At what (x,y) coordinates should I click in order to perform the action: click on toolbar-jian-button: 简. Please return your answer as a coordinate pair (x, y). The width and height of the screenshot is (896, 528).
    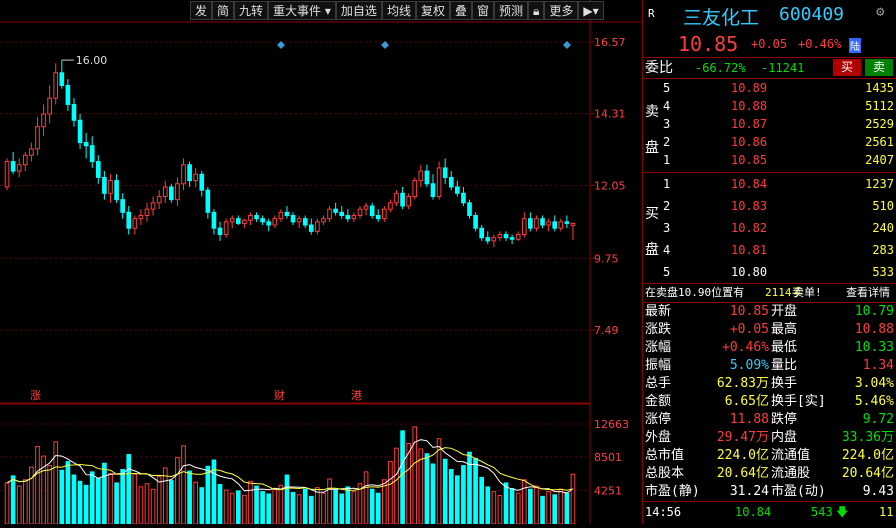
    Looking at the image, I should click on (223, 10).